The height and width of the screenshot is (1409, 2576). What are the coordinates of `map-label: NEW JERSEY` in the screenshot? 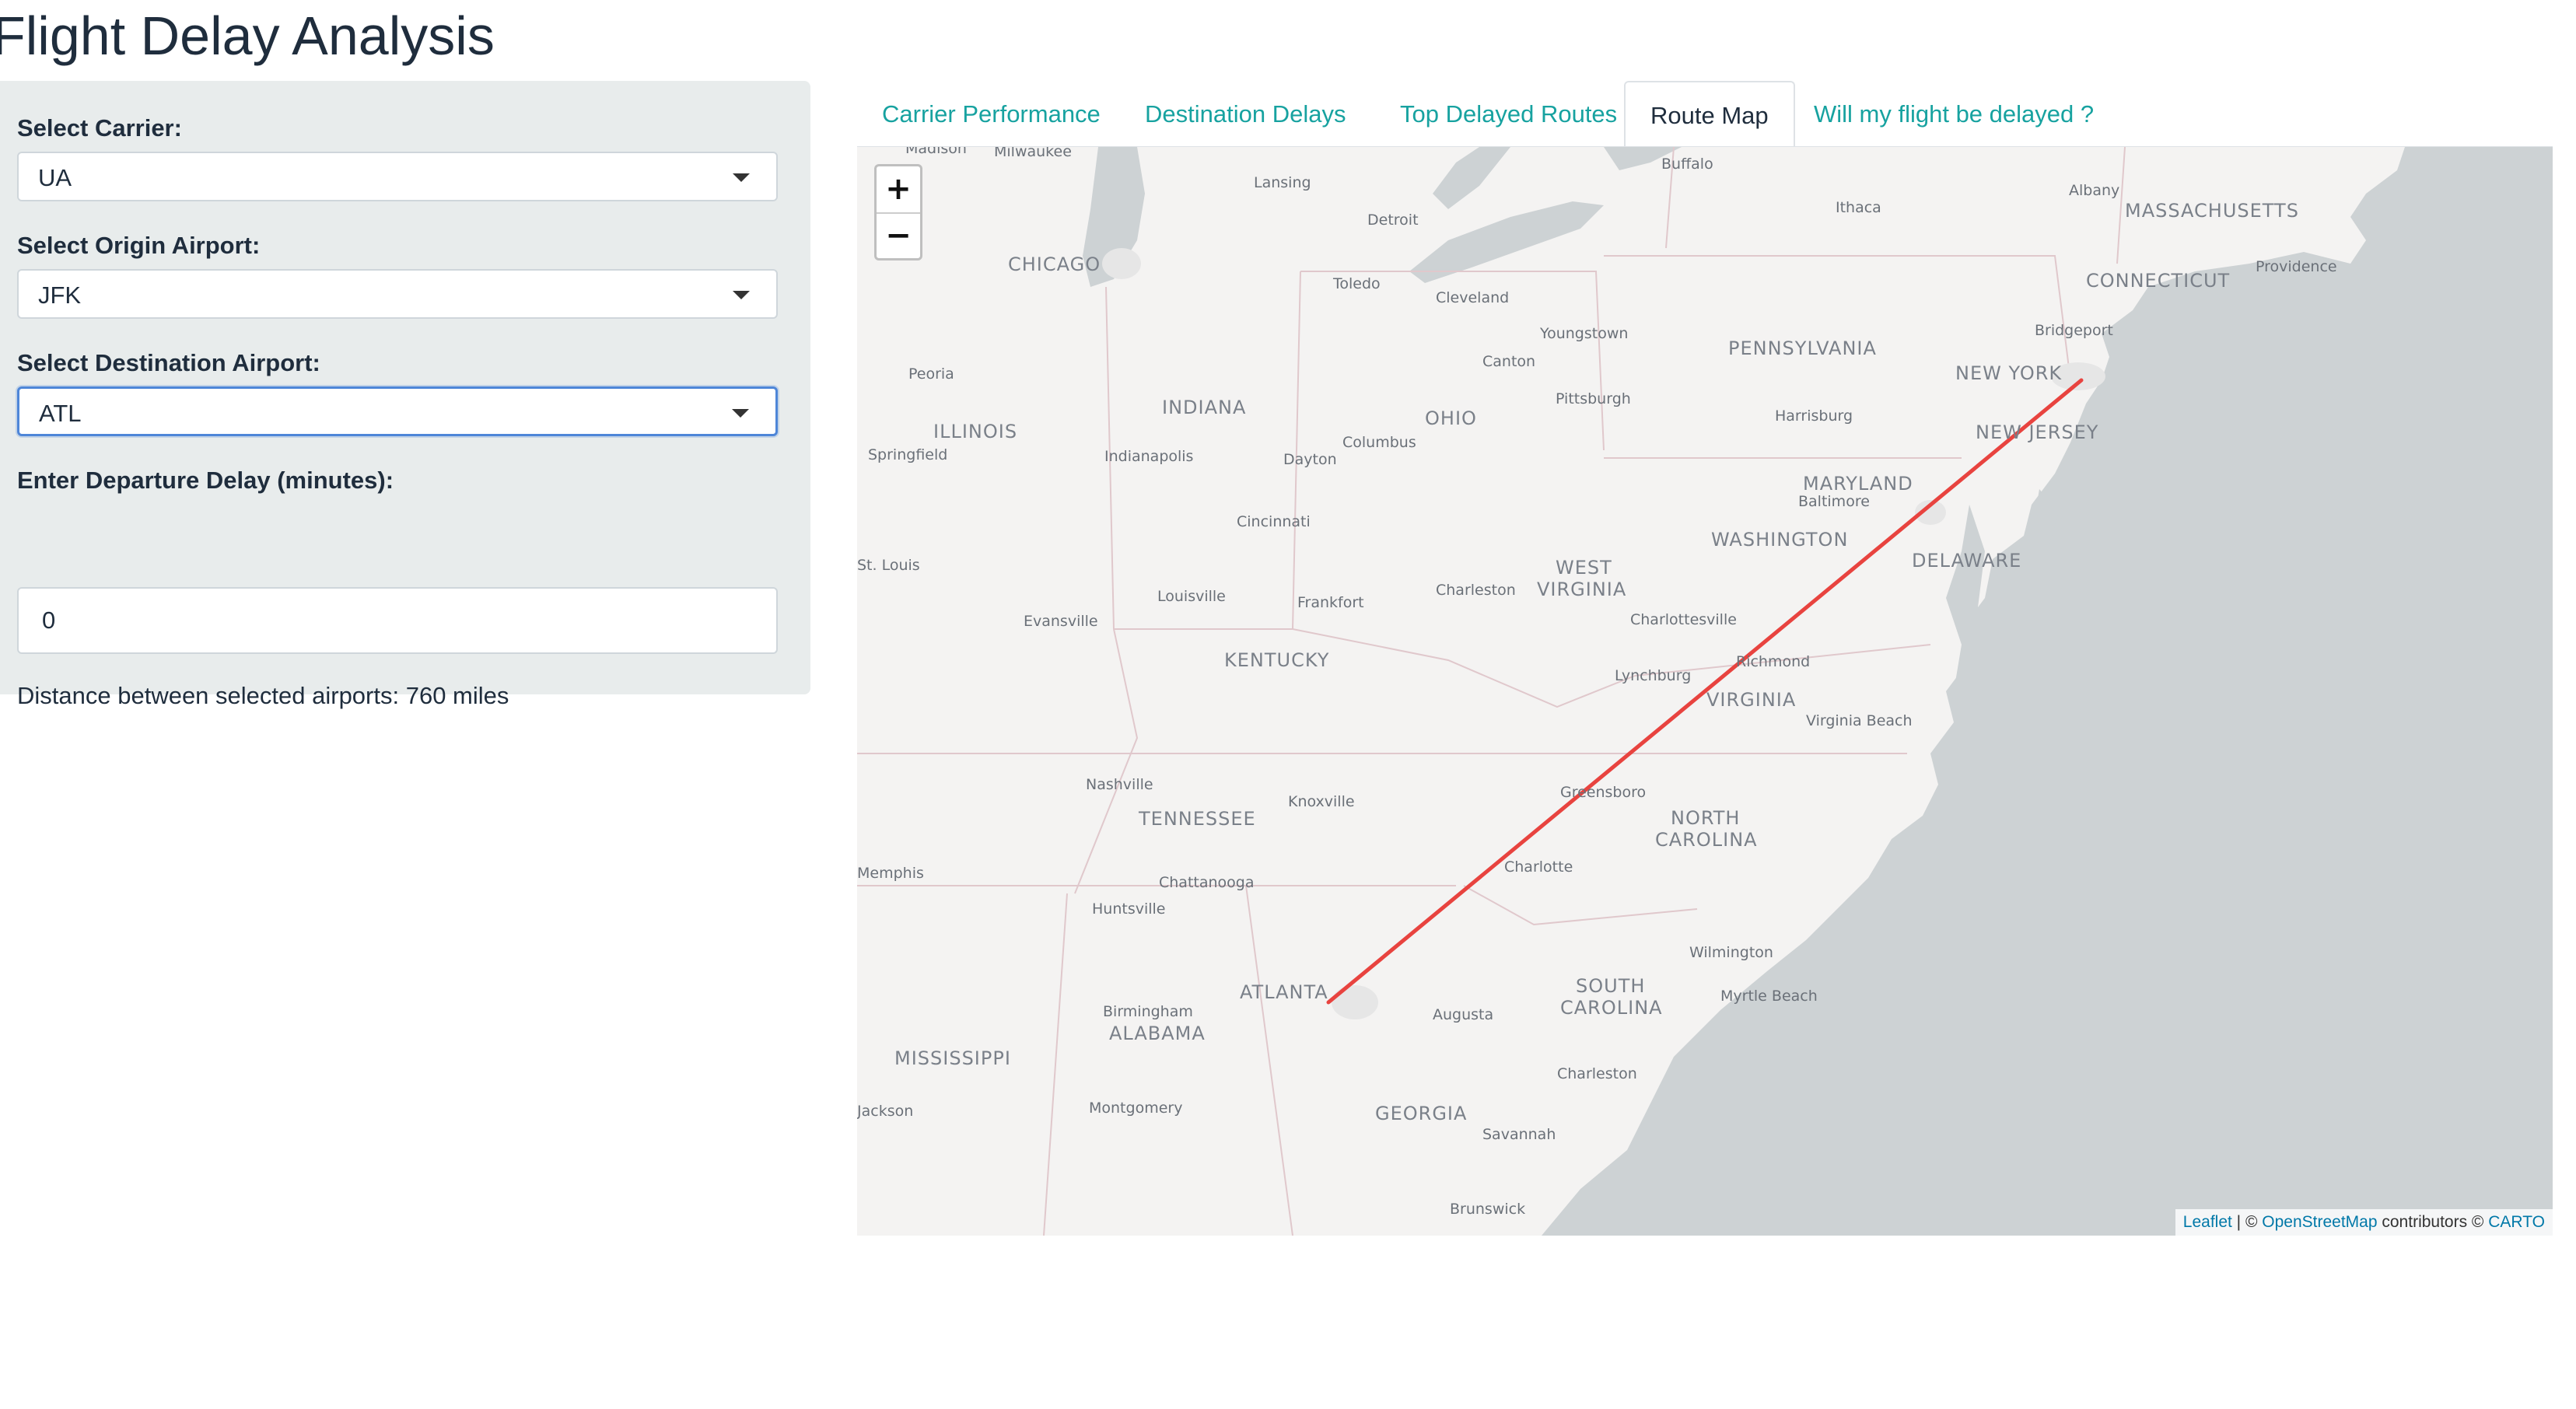 It's located at (2037, 432).